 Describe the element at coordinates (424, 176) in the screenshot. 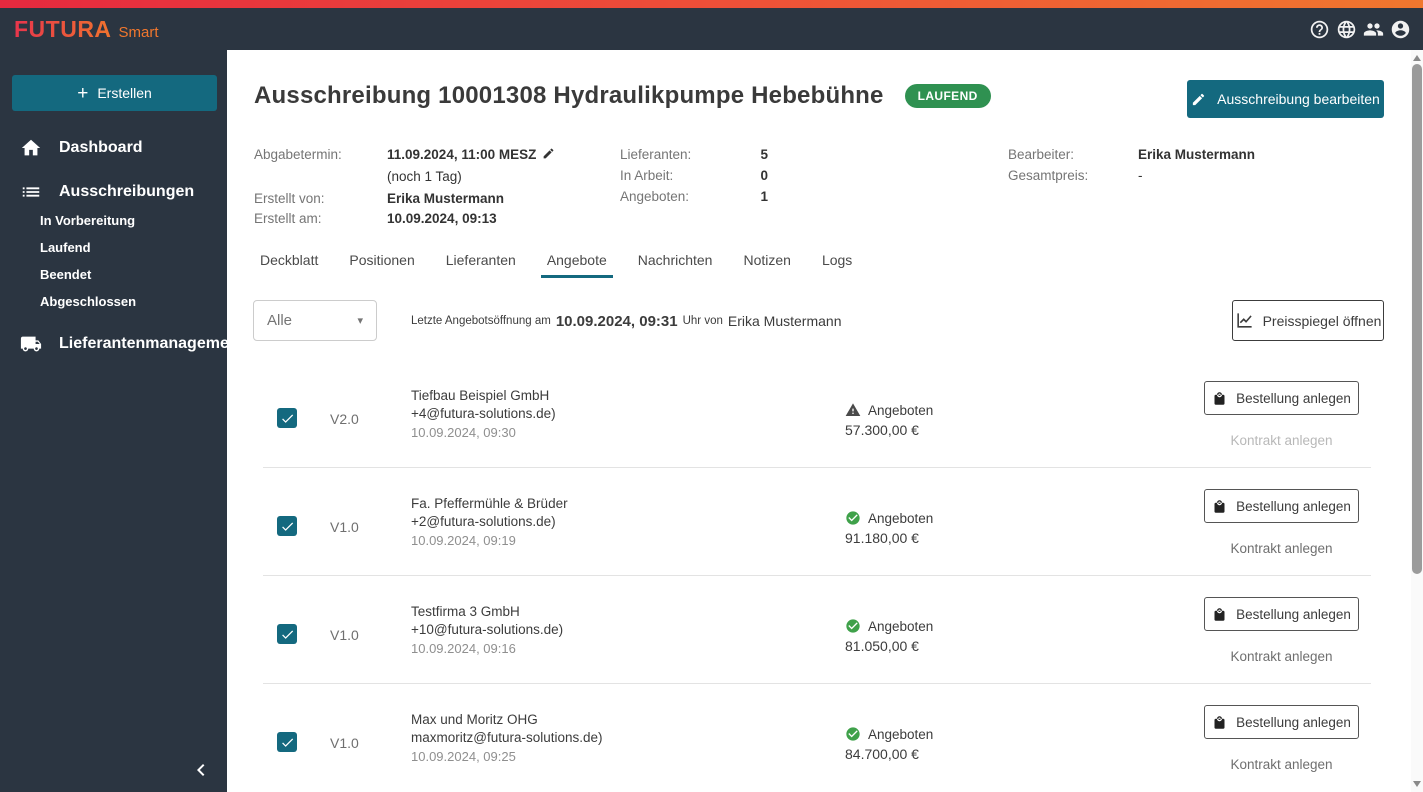

I see `deadline-note: (noch 1 Tag)` at that location.